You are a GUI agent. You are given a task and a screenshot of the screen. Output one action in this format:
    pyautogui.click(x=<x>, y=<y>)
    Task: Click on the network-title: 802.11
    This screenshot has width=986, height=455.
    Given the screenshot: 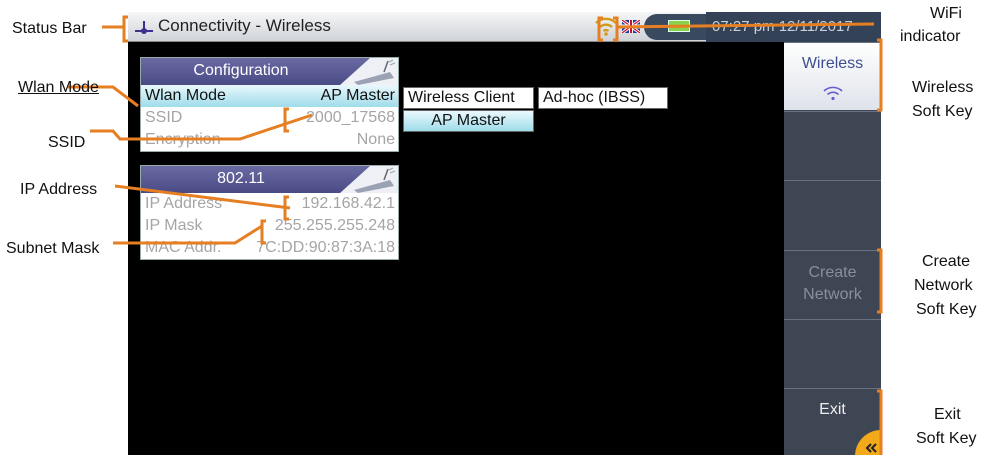 What is the action you would take?
    pyautogui.click(x=241, y=178)
    